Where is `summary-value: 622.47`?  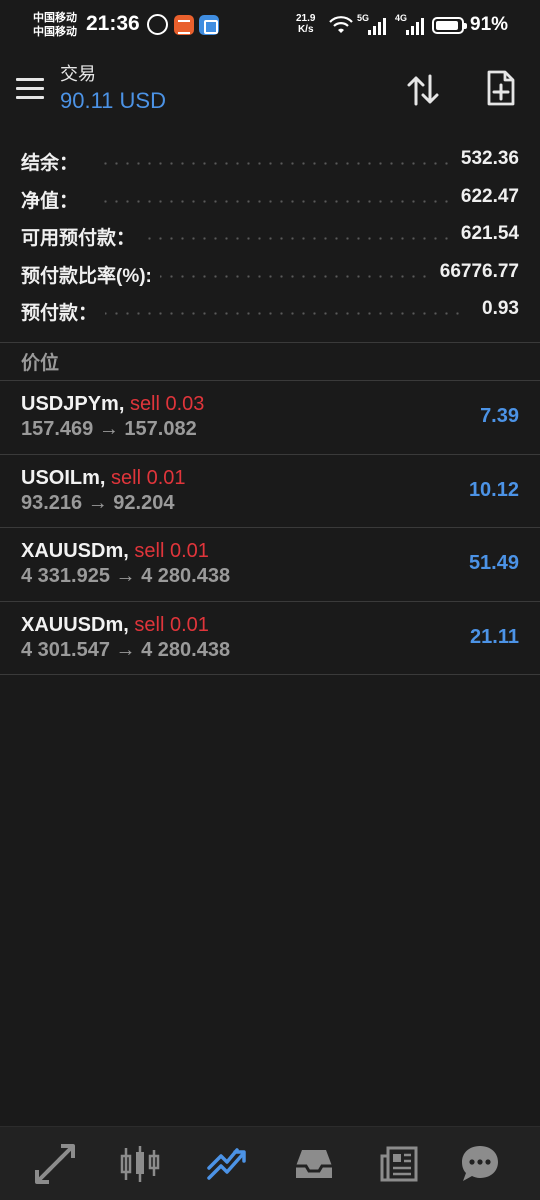 summary-value: 622.47 is located at coordinates (484, 196).